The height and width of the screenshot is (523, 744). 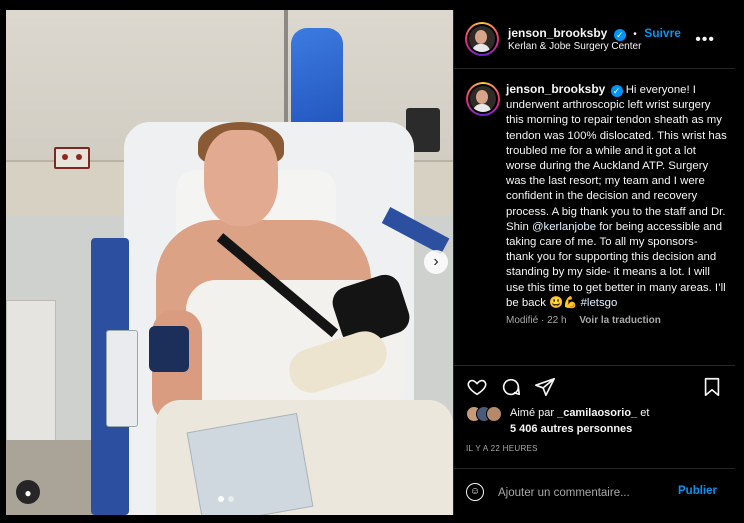 What do you see at coordinates (585, 493) in the screenshot?
I see `comment-input` at bounding box center [585, 493].